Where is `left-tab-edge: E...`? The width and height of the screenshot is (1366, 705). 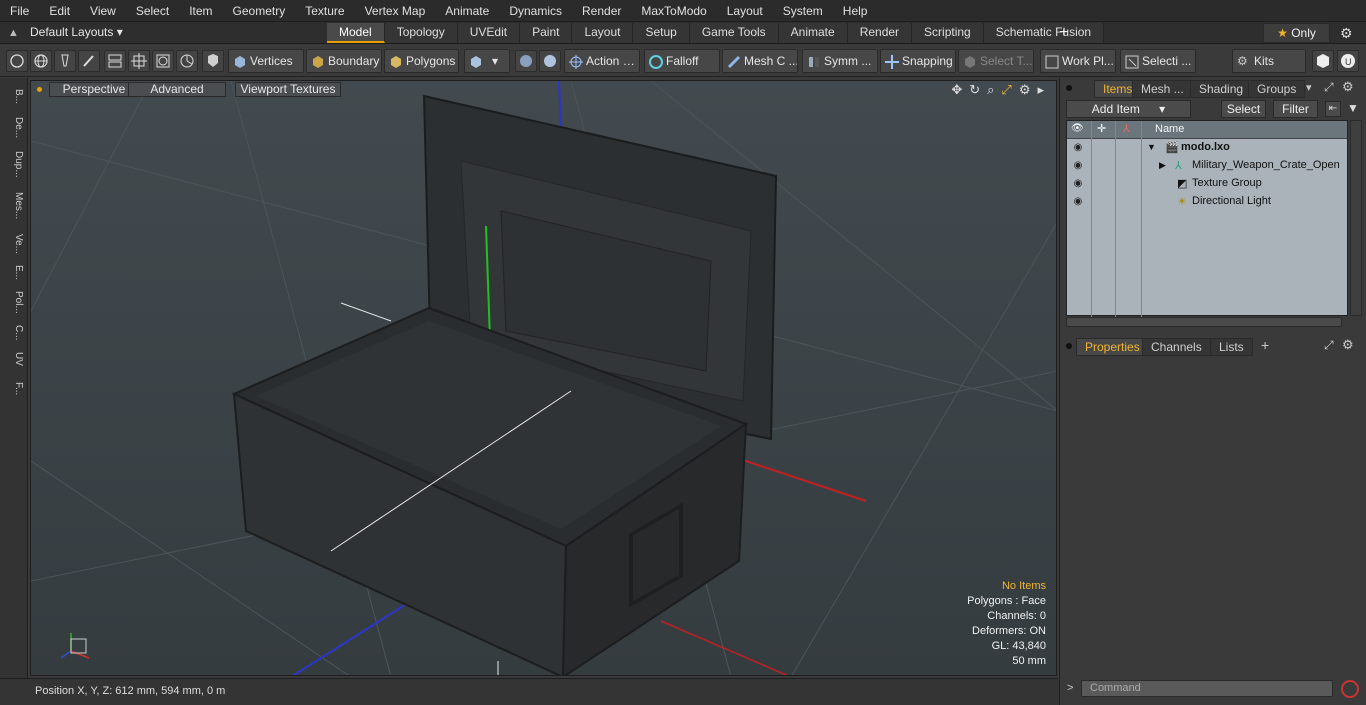 left-tab-edge: E... is located at coordinates (14, 273).